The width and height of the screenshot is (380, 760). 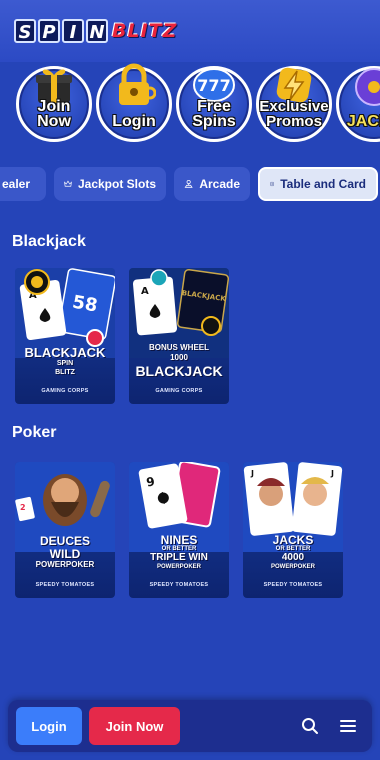 What do you see at coordinates (272, 184) in the screenshot?
I see `card-icon` at bounding box center [272, 184].